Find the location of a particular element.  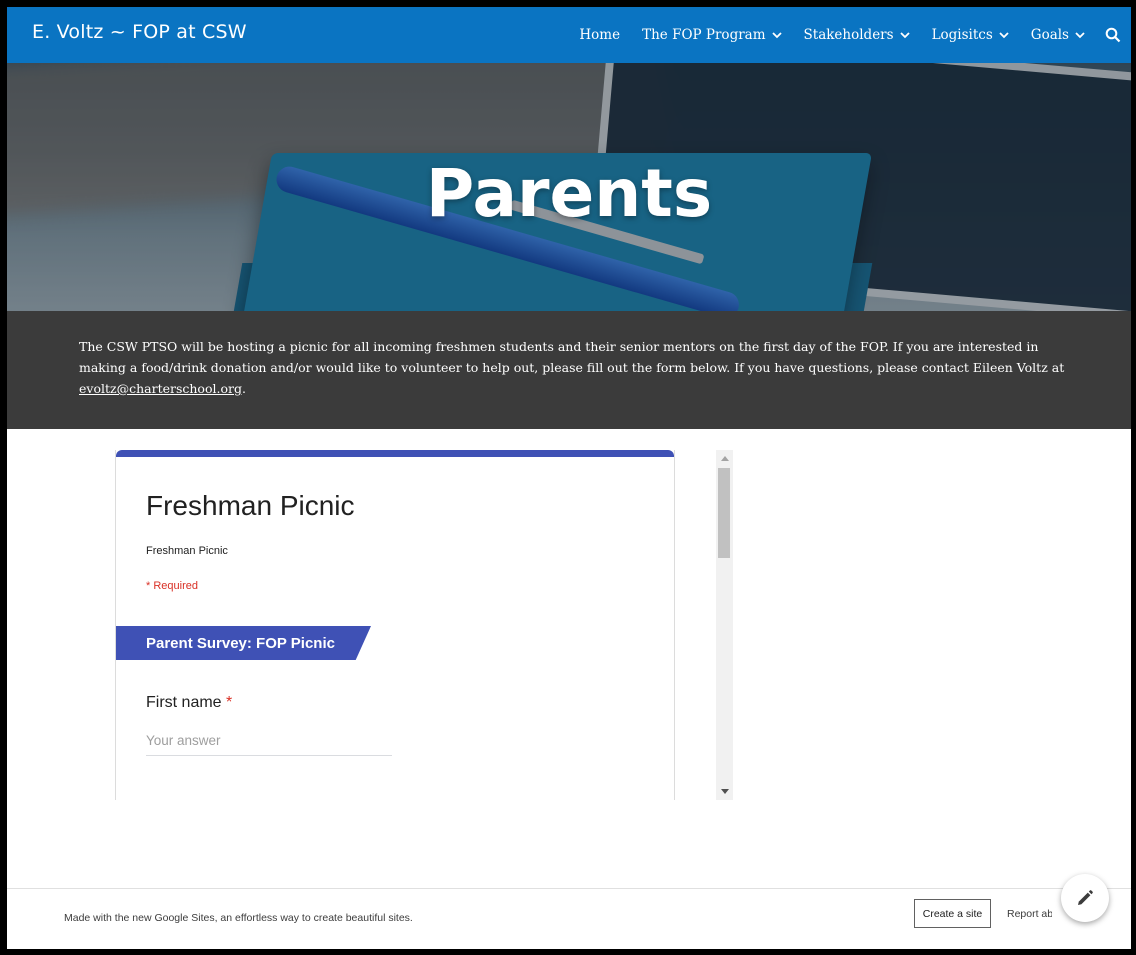

pencil-icon is located at coordinates (1085, 897).